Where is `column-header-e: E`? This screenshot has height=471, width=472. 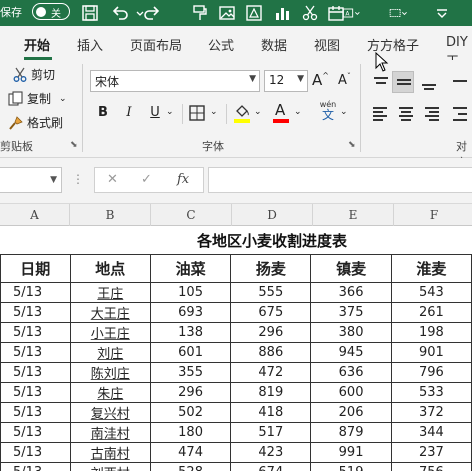
column-header-e: E is located at coordinates (353, 215).